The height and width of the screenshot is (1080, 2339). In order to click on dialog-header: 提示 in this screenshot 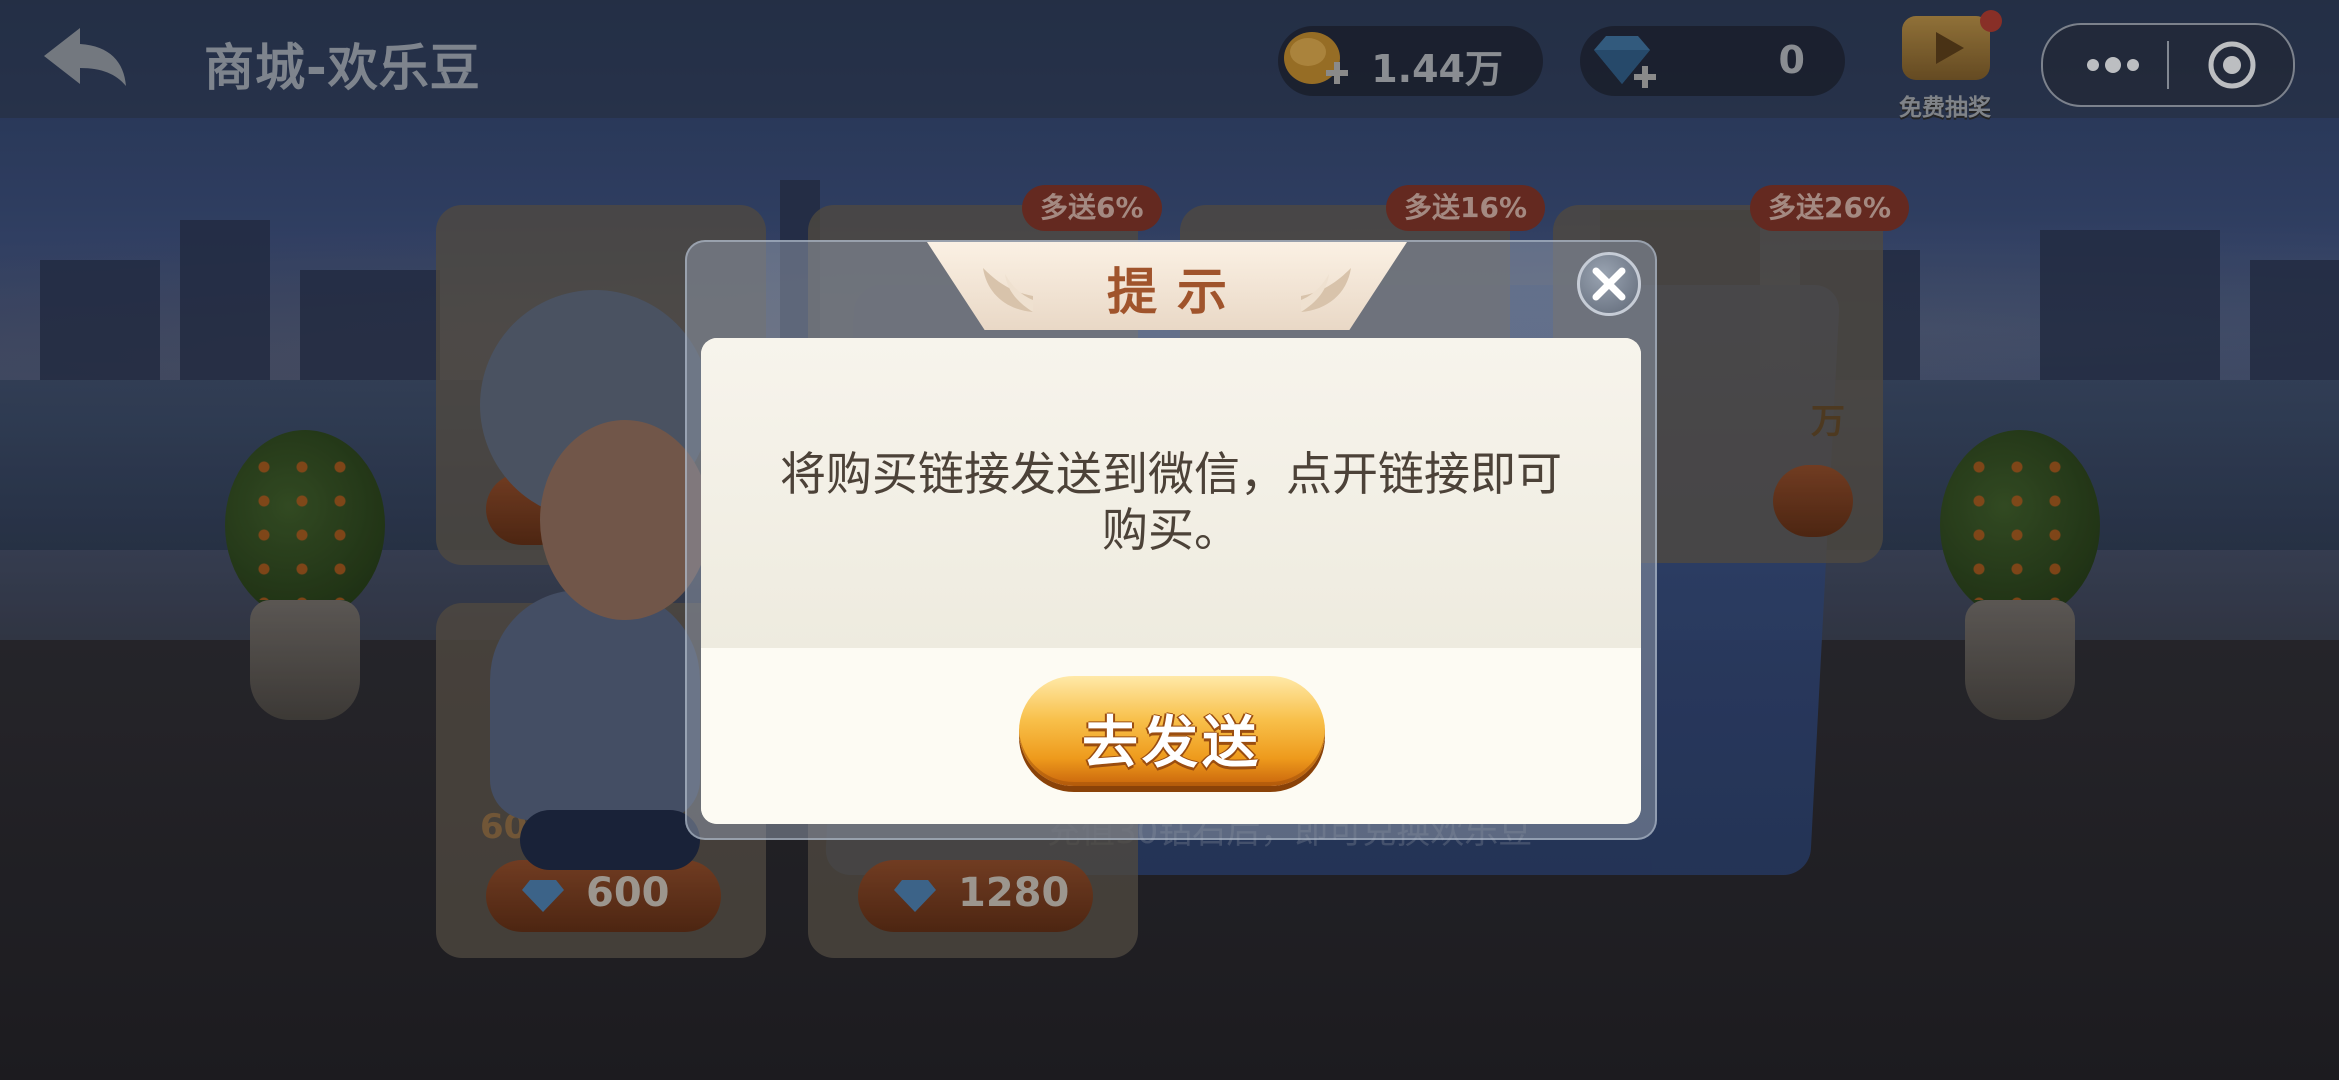, I will do `click(1167, 286)`.